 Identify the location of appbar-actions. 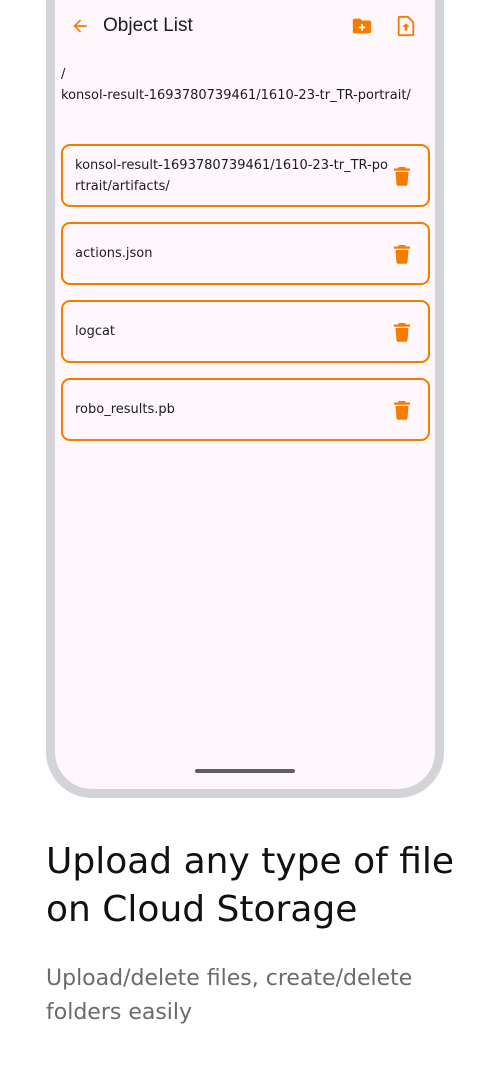
(384, 26).